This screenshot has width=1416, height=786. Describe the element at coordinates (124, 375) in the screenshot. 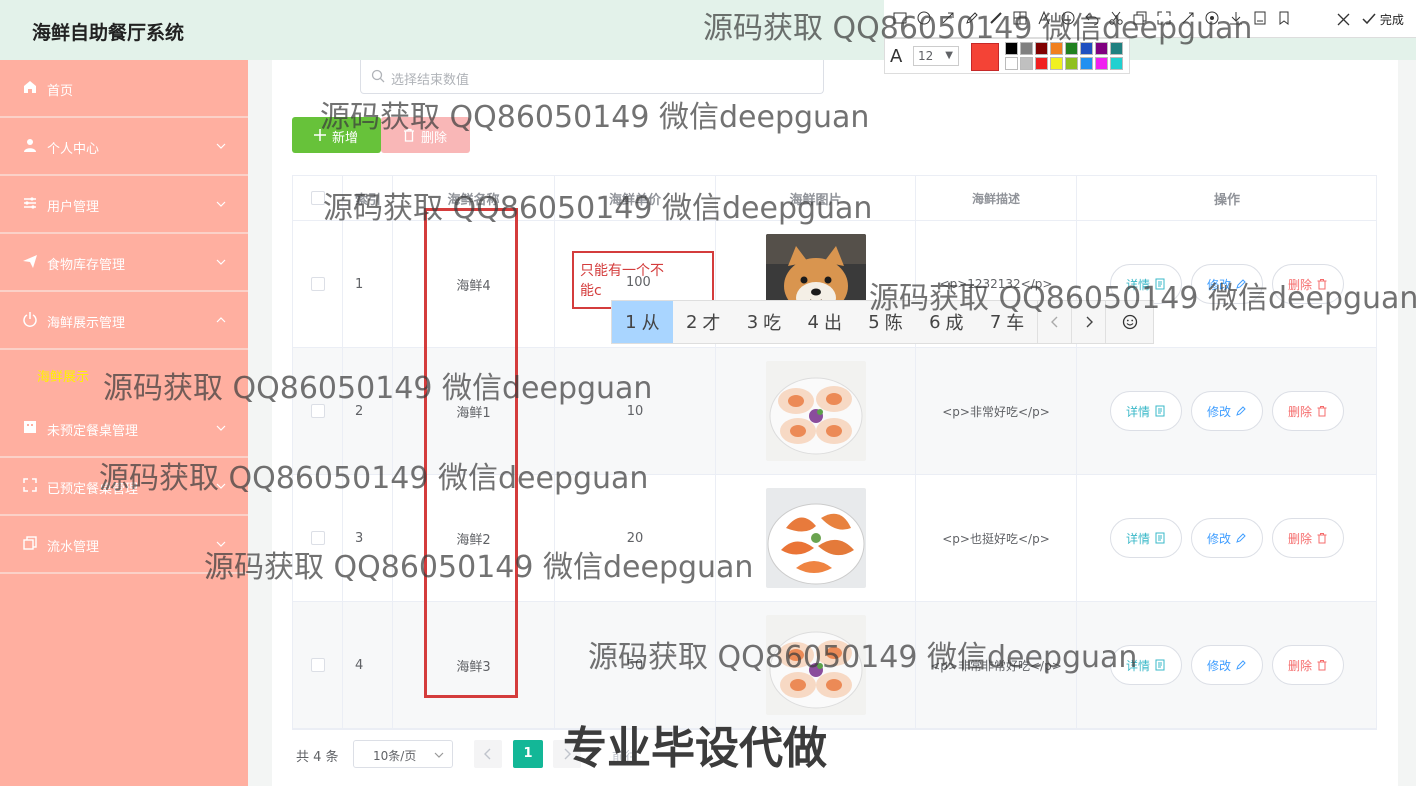

I see `sidebar-subitem-seafood: 海鲜展示` at that location.